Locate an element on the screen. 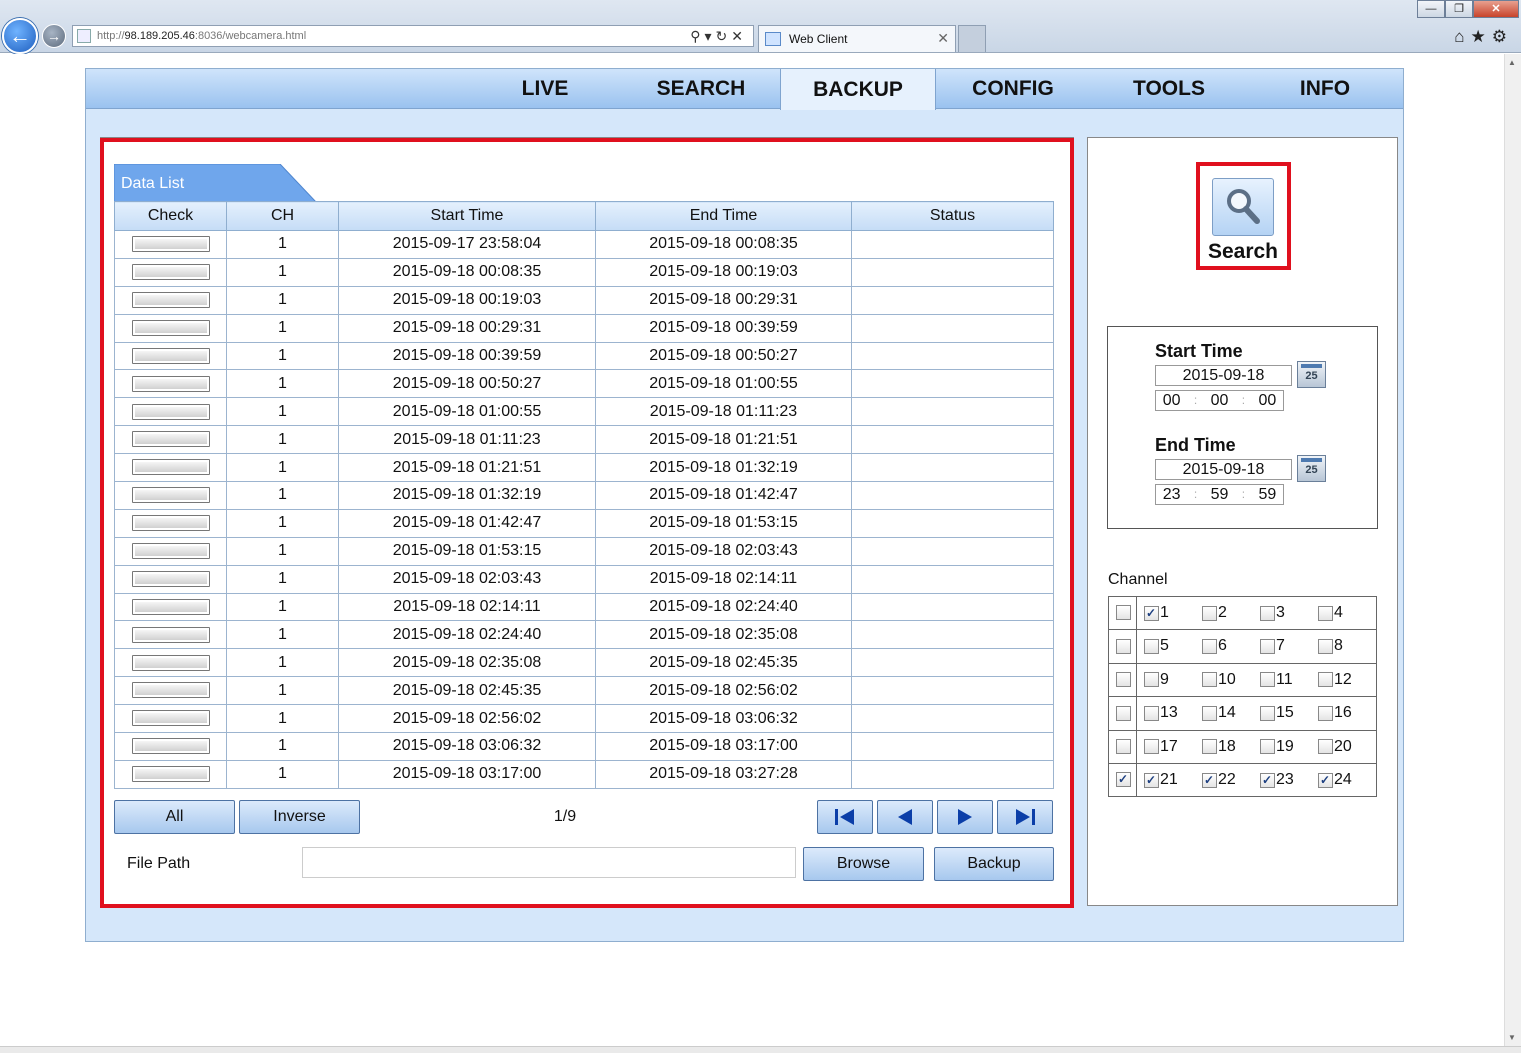  channel-item: 13 is located at coordinates (1173, 713).